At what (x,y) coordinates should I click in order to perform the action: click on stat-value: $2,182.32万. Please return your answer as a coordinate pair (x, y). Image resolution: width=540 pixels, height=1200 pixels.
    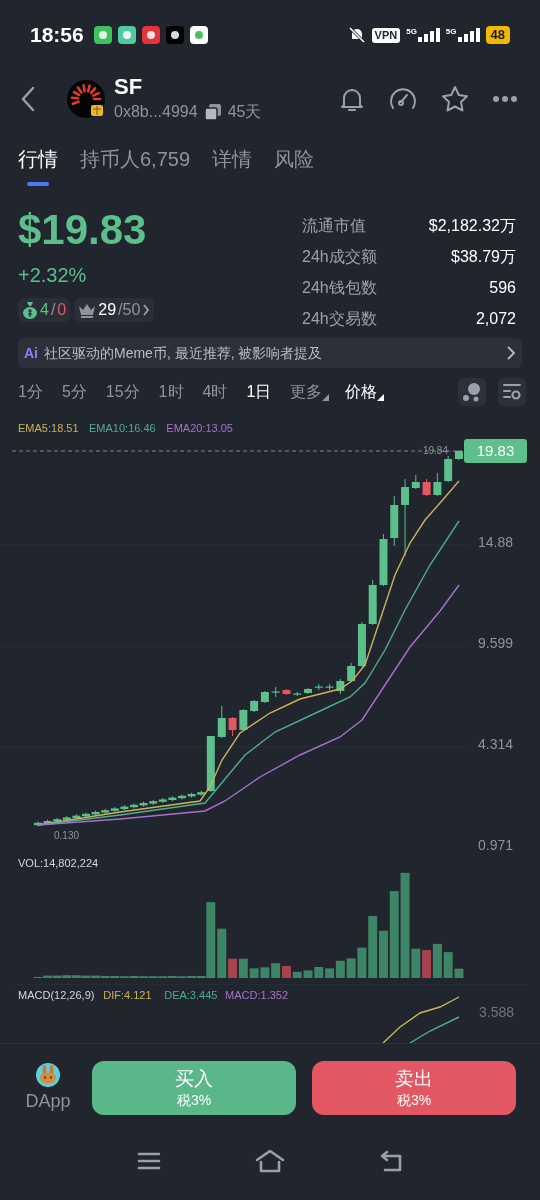
    Looking at the image, I should click on (472, 225).